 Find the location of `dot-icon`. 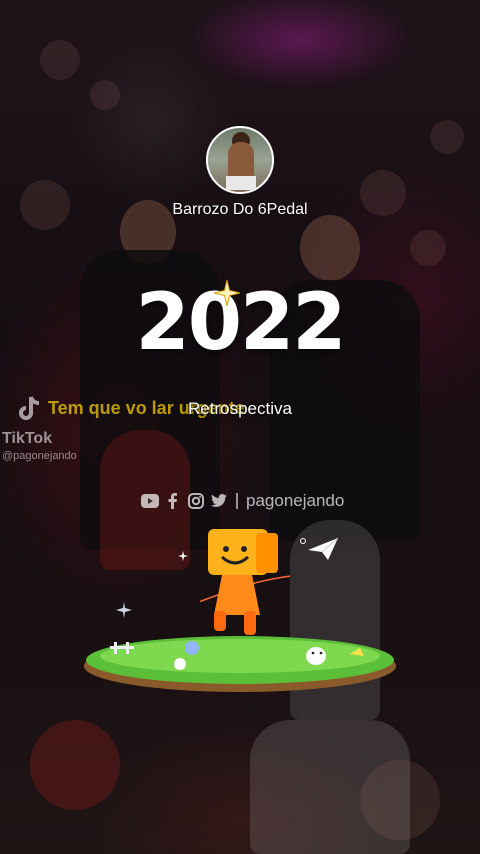

dot-icon is located at coordinates (303, 541).